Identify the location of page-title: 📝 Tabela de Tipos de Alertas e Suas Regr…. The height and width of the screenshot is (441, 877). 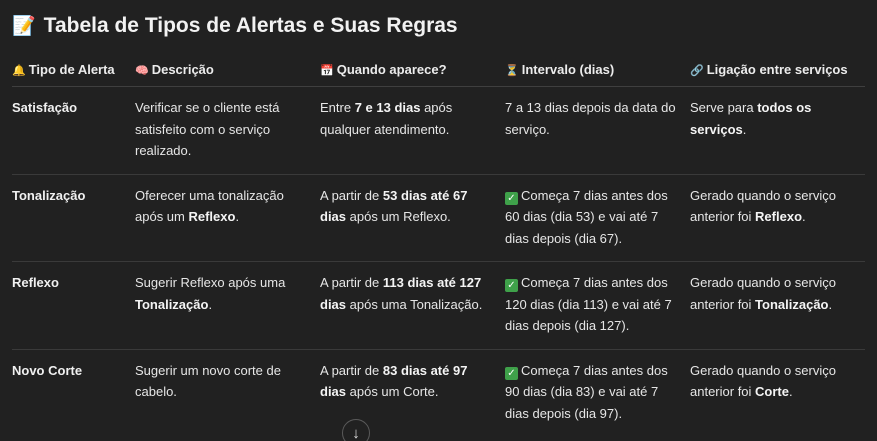
(235, 26).